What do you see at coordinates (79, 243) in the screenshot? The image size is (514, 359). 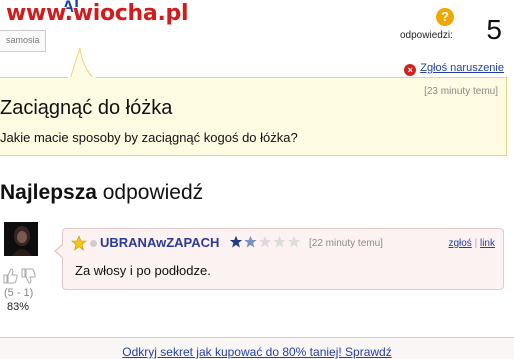 I see `best-star-icon` at bounding box center [79, 243].